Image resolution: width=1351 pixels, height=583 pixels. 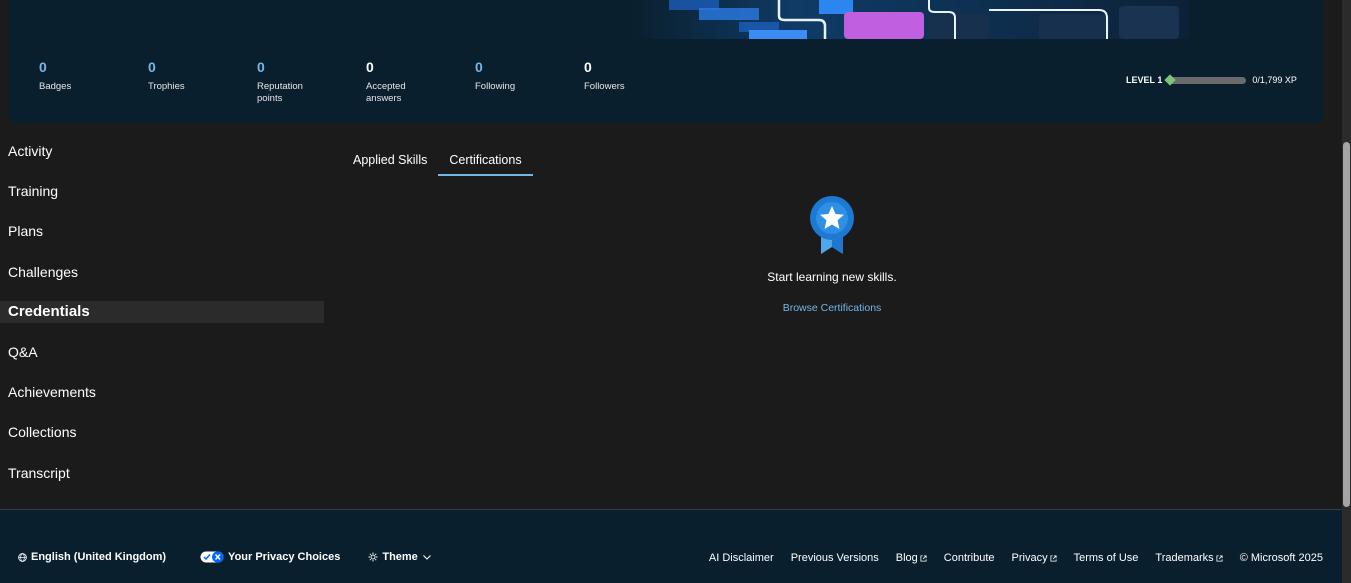 What do you see at coordinates (485, 161) in the screenshot?
I see `tab-certifications: Certifications` at bounding box center [485, 161].